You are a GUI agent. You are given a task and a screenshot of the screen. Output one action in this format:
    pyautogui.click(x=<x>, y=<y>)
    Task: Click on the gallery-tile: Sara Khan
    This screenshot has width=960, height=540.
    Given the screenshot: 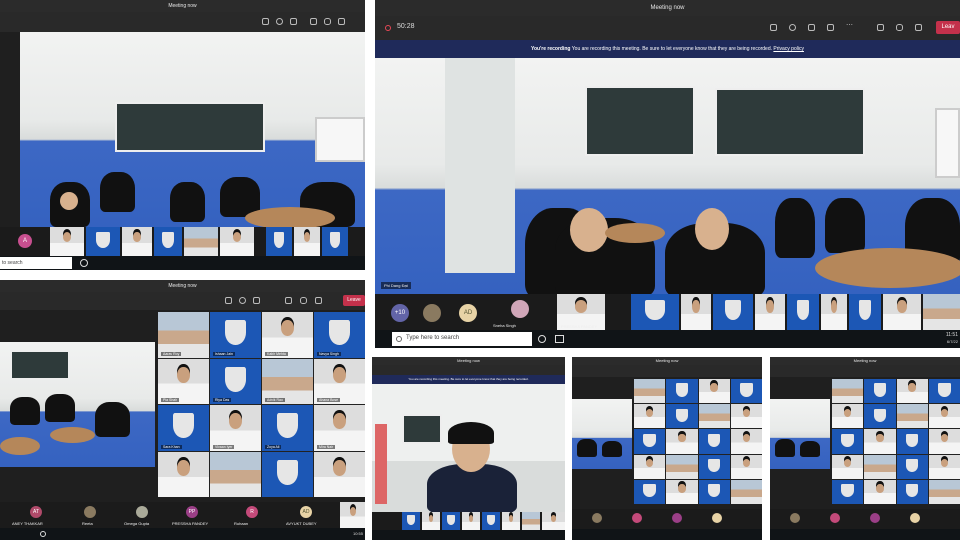 What is the action you would take?
    pyautogui.click(x=183, y=428)
    